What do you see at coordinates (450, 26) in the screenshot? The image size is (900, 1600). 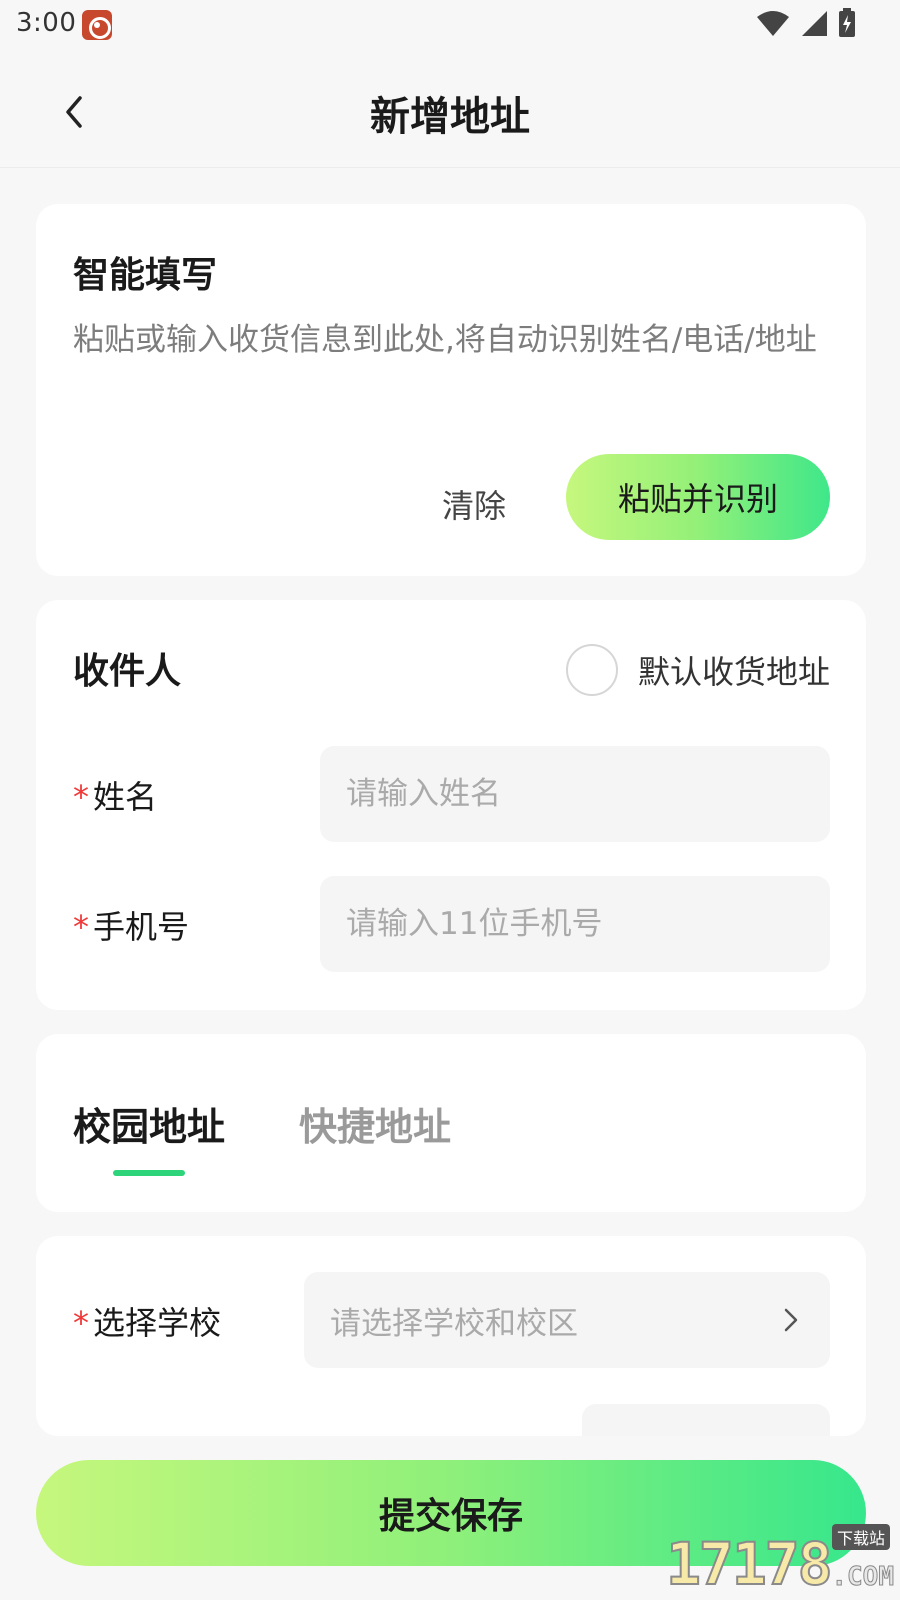 I see `status-bar: 3:00` at bounding box center [450, 26].